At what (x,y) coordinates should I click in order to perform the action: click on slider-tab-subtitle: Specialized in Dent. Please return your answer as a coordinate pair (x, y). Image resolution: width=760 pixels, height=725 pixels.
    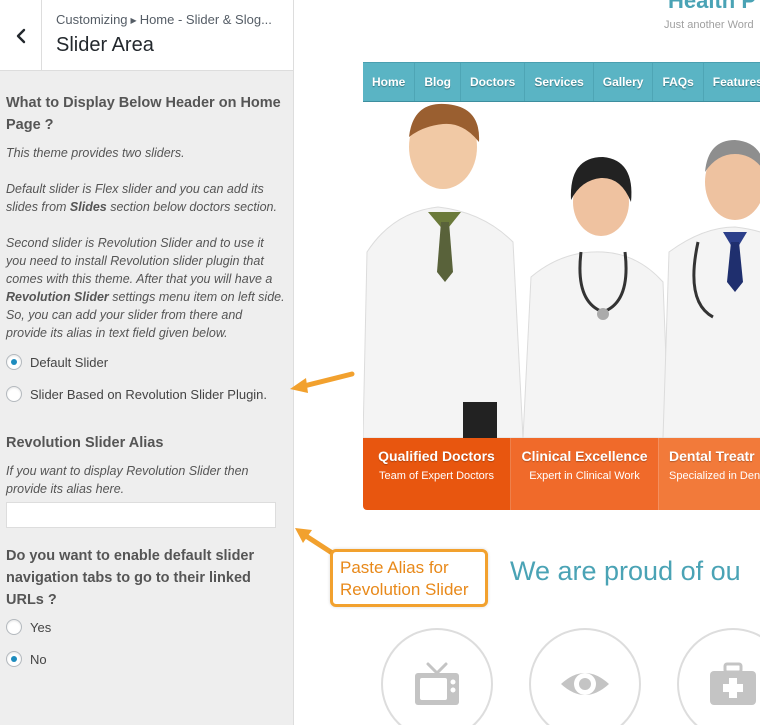
    Looking at the image, I should click on (714, 476).